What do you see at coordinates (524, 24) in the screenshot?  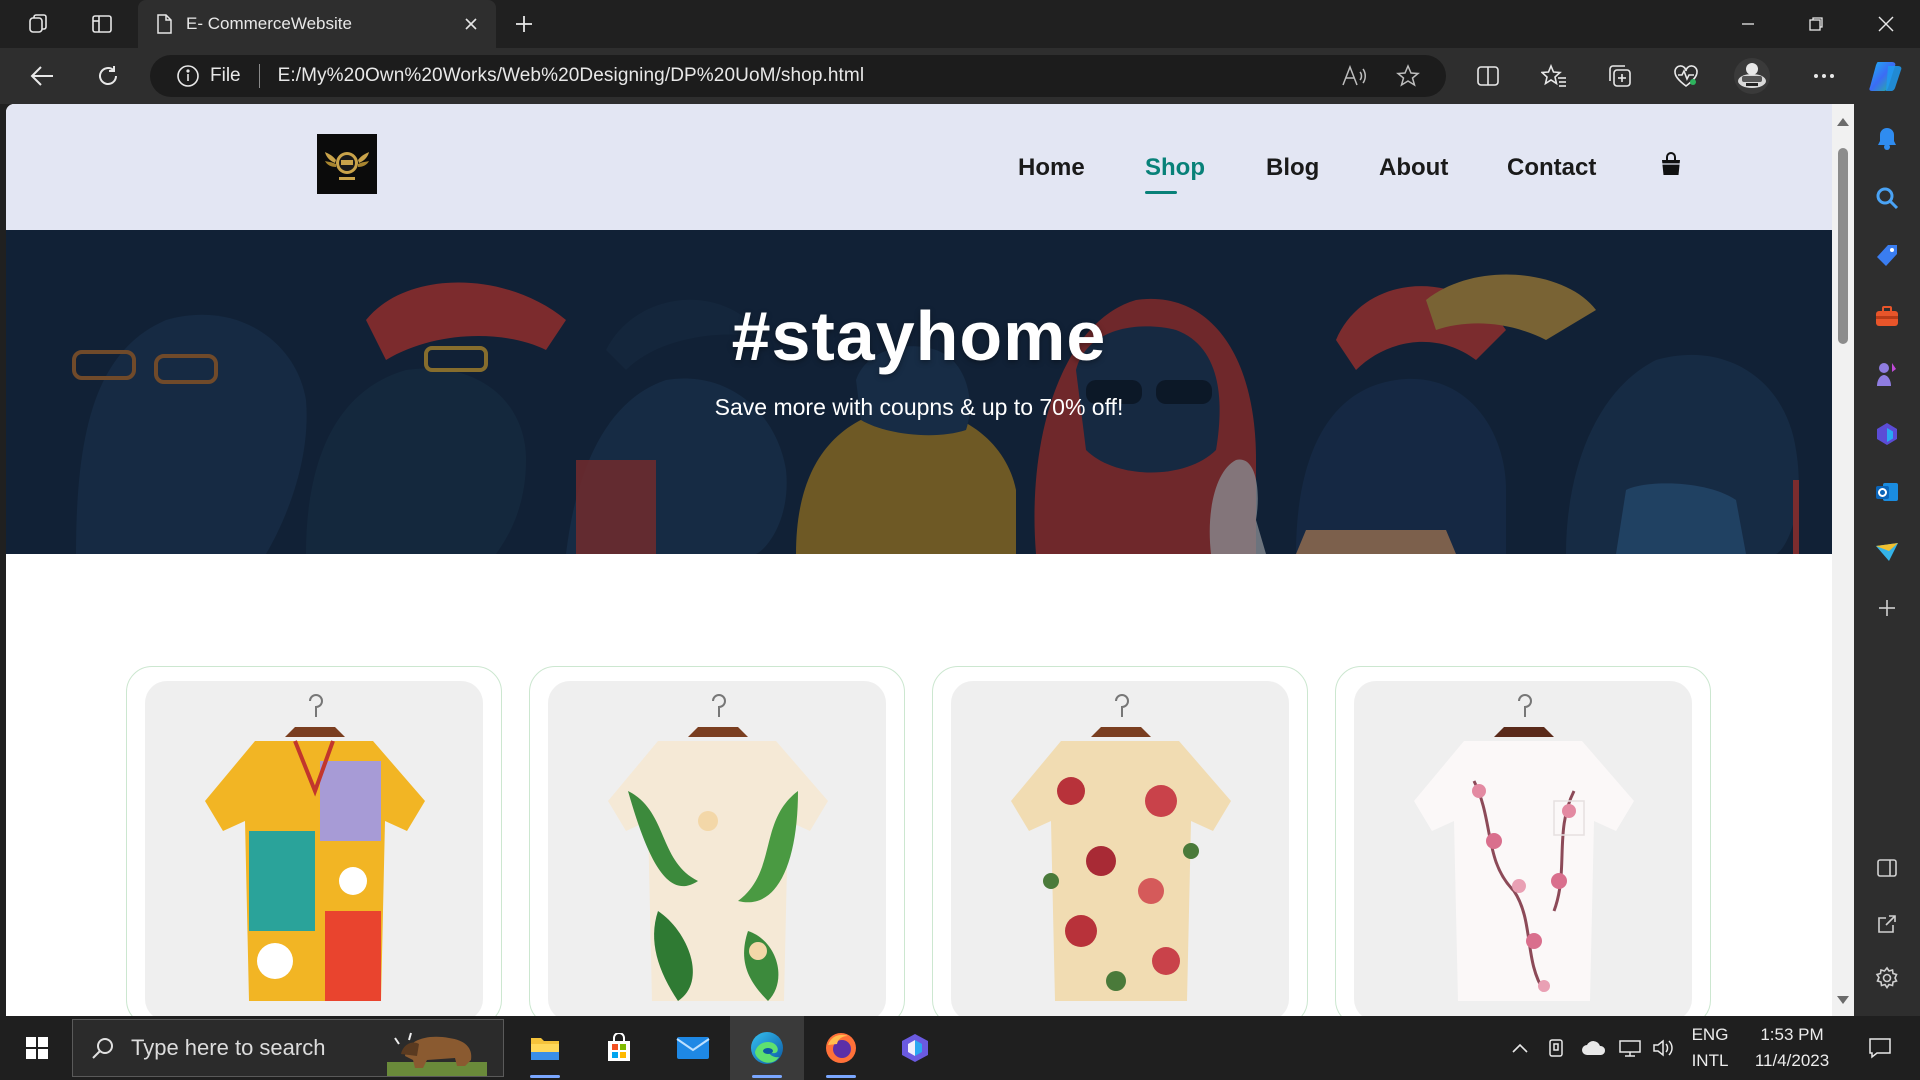 I see `new-tab-icon` at bounding box center [524, 24].